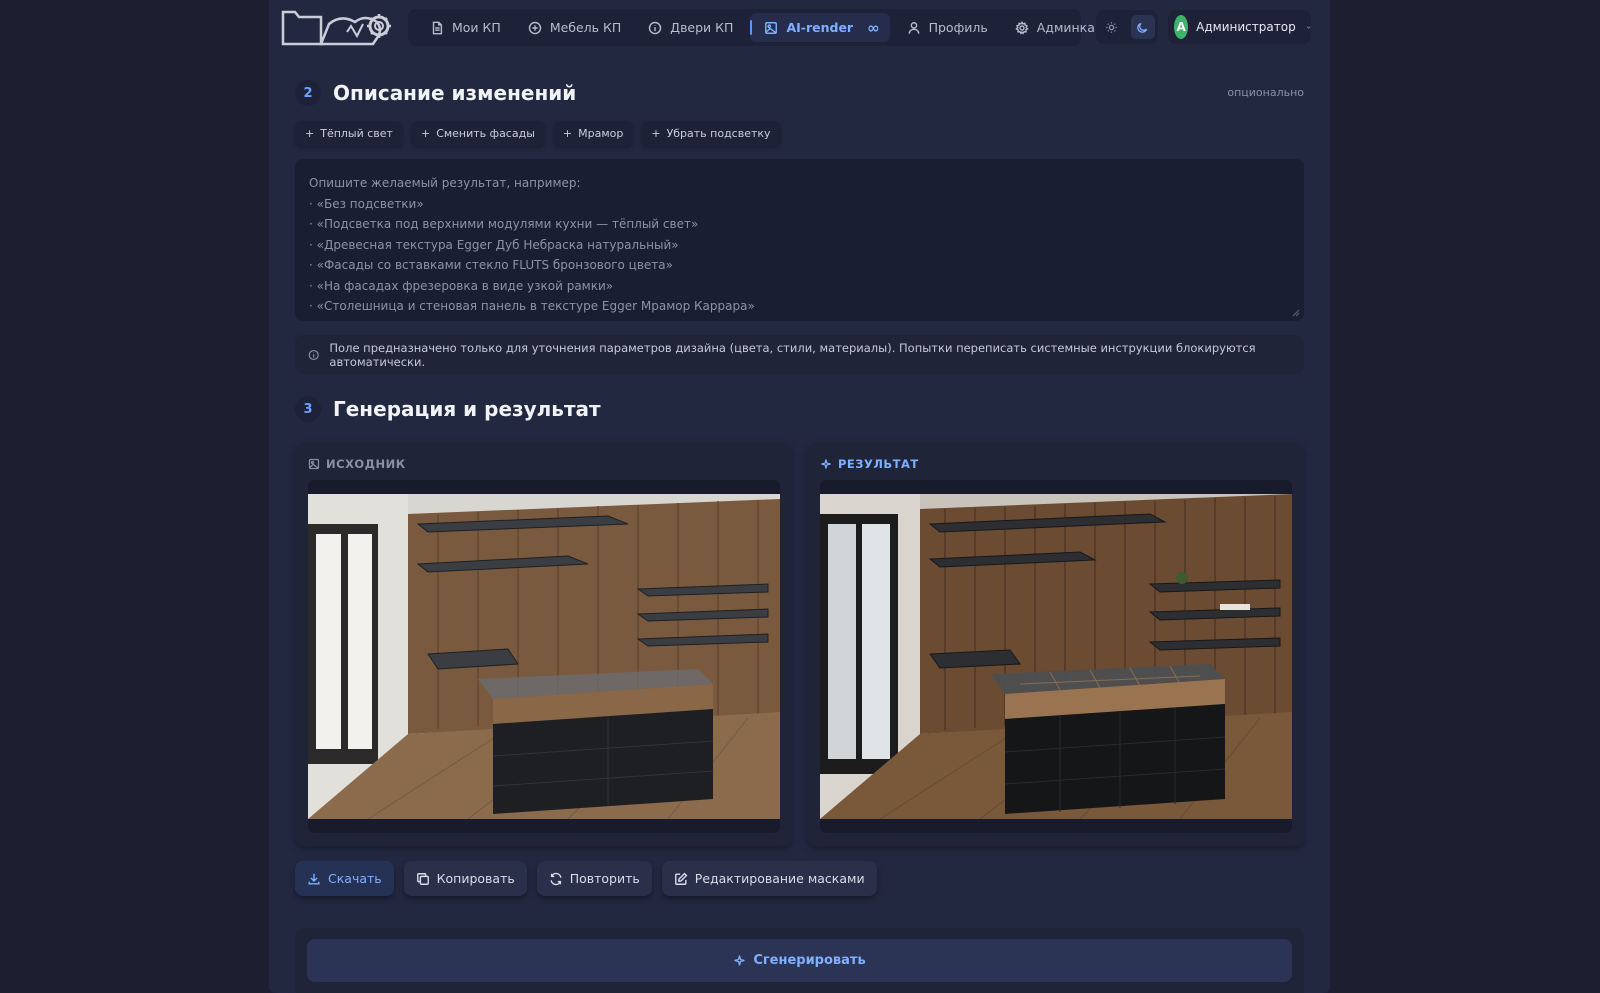  What do you see at coordinates (1022, 27) in the screenshot?
I see `gear-icon` at bounding box center [1022, 27].